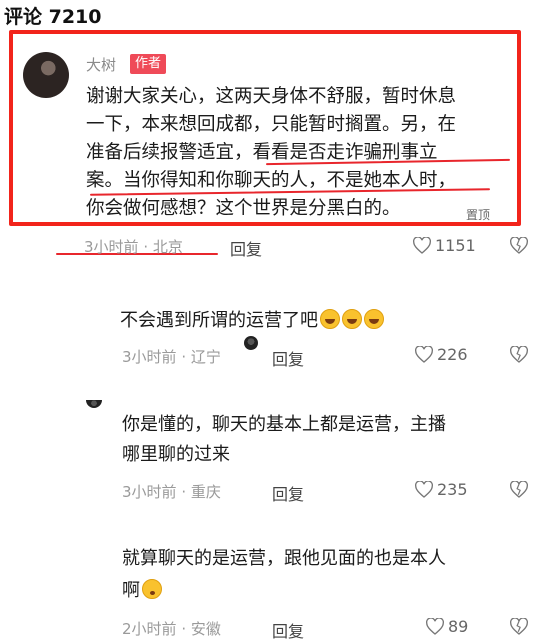 This screenshot has width=547, height=642. What do you see at coordinates (46, 75) in the screenshot?
I see `author-avatar` at bounding box center [46, 75].